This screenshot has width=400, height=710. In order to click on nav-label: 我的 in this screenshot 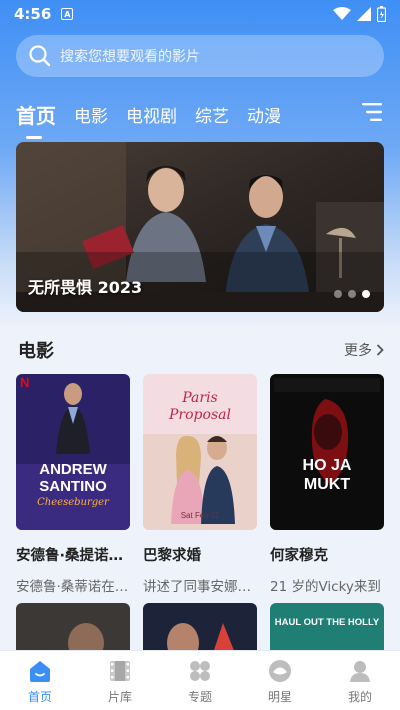, I will do `click(359, 697)`.